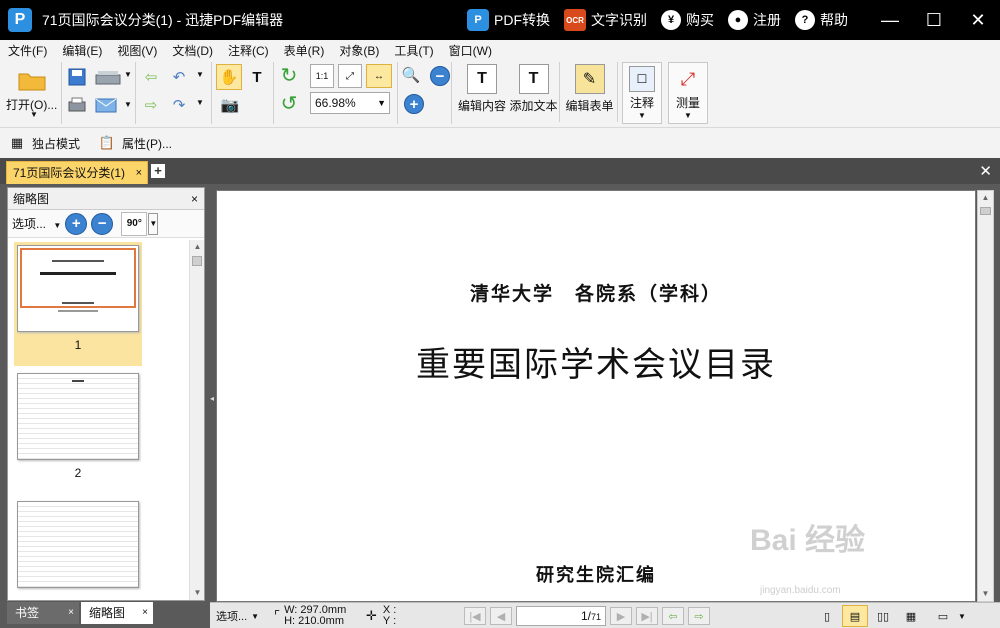  What do you see at coordinates (475, 616) in the screenshot?
I see `first-page-button: |◀` at bounding box center [475, 616].